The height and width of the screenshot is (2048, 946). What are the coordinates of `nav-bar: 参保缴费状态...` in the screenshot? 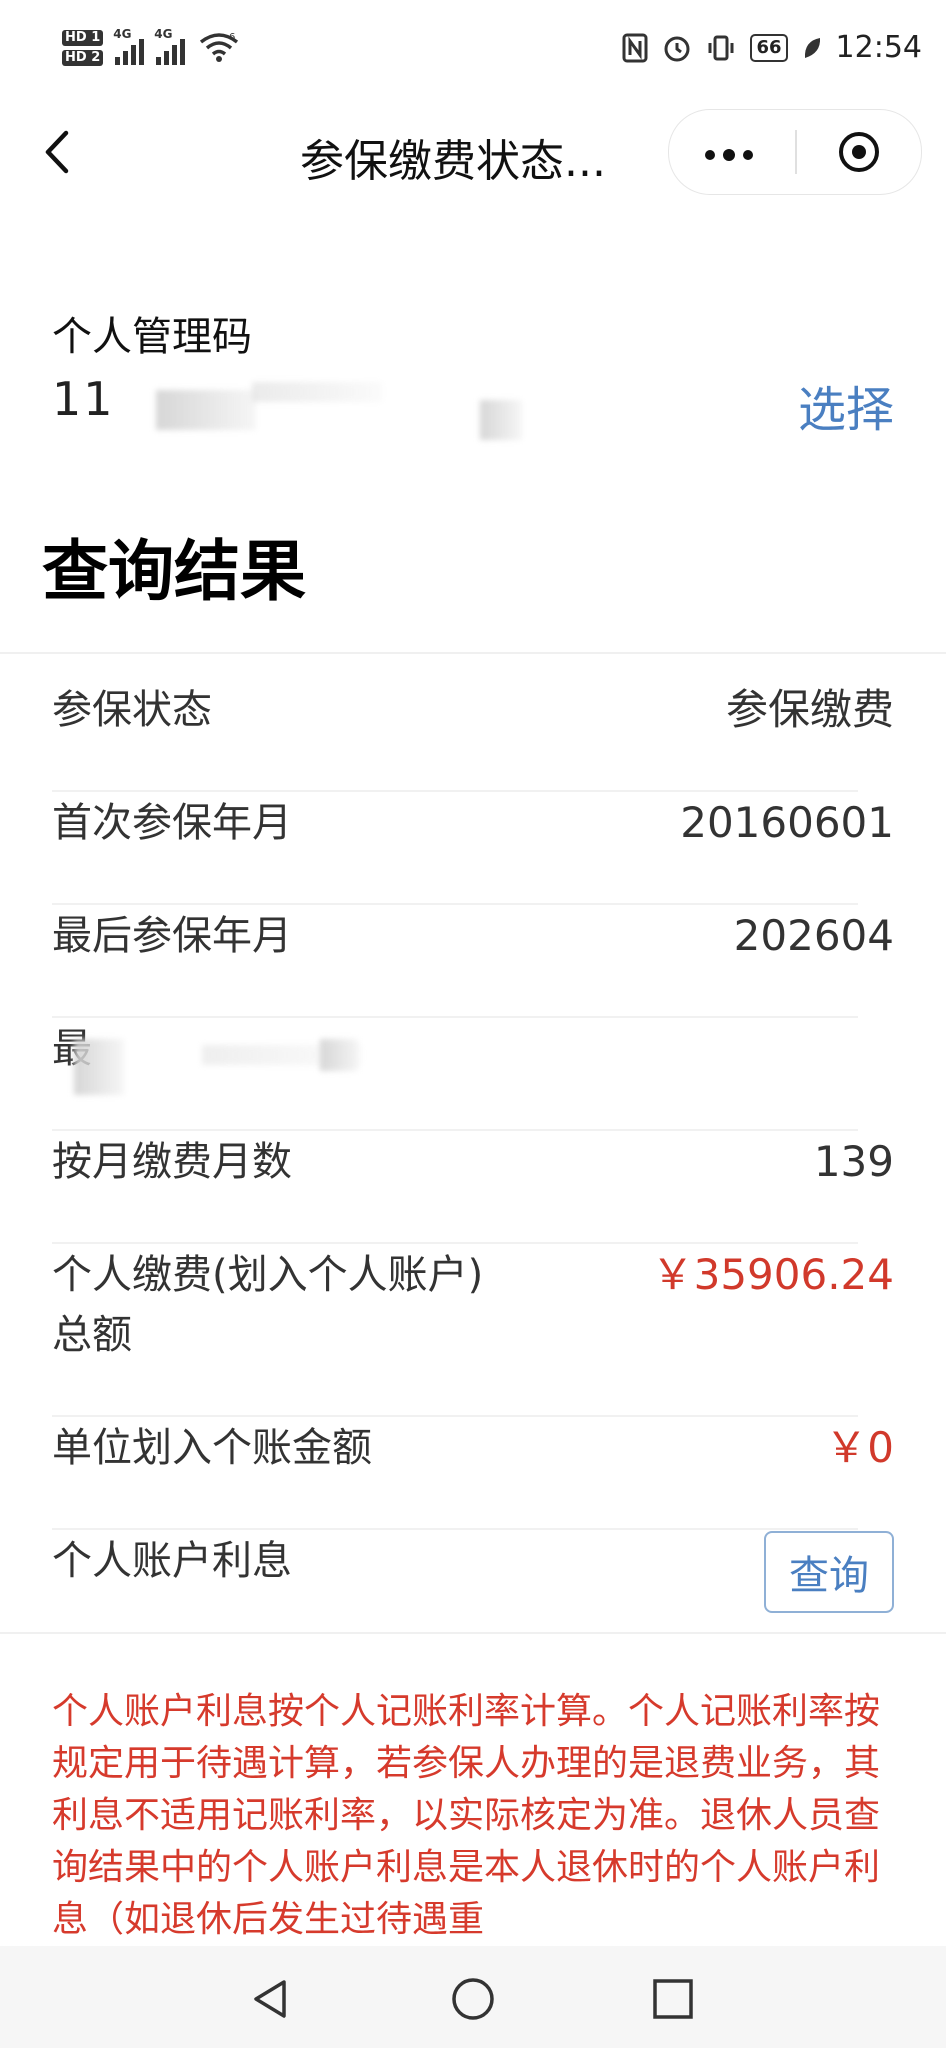 It's located at (473, 152).